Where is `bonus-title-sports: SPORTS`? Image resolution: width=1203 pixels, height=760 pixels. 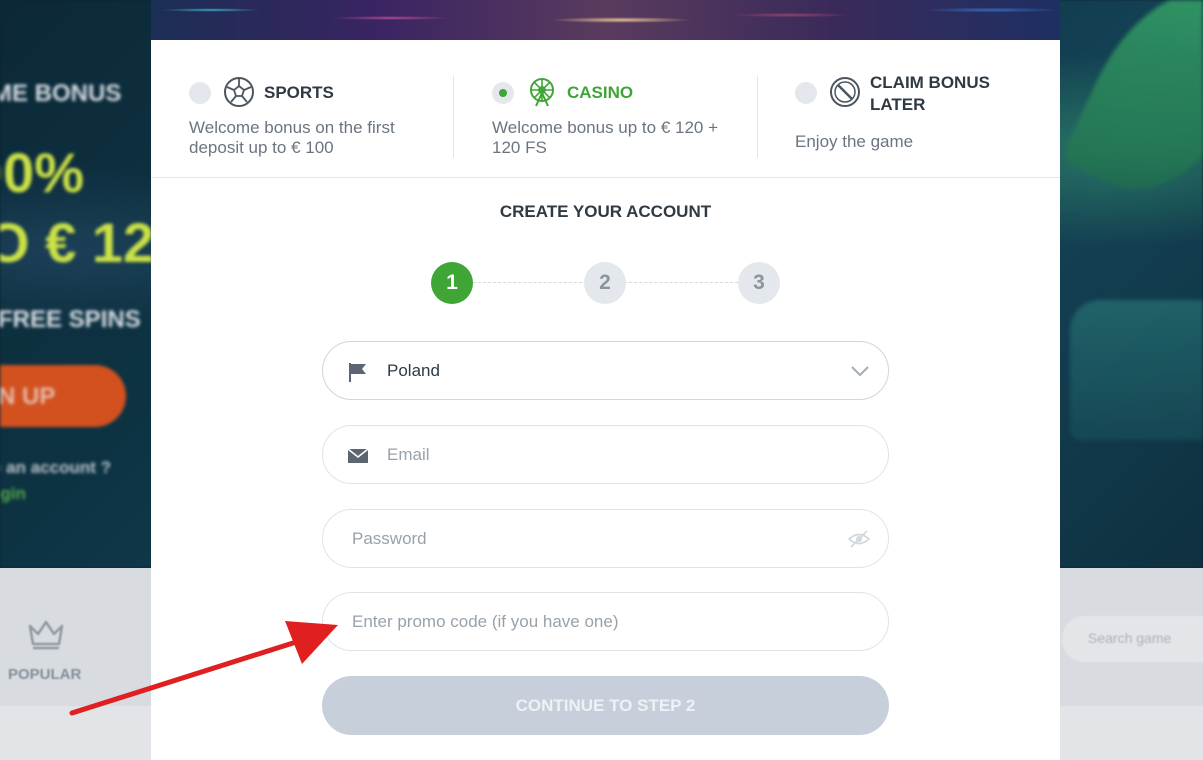 bonus-title-sports: SPORTS is located at coordinates (299, 92).